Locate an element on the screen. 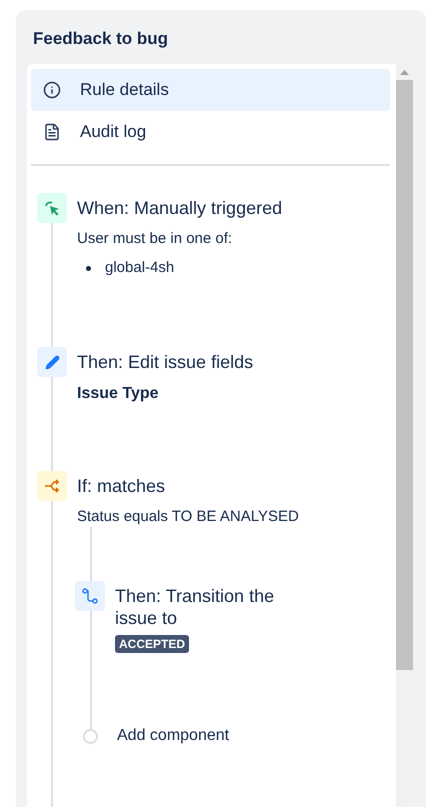 This screenshot has width=442, height=807. status-lozenge: ACCEPTED is located at coordinates (152, 644).